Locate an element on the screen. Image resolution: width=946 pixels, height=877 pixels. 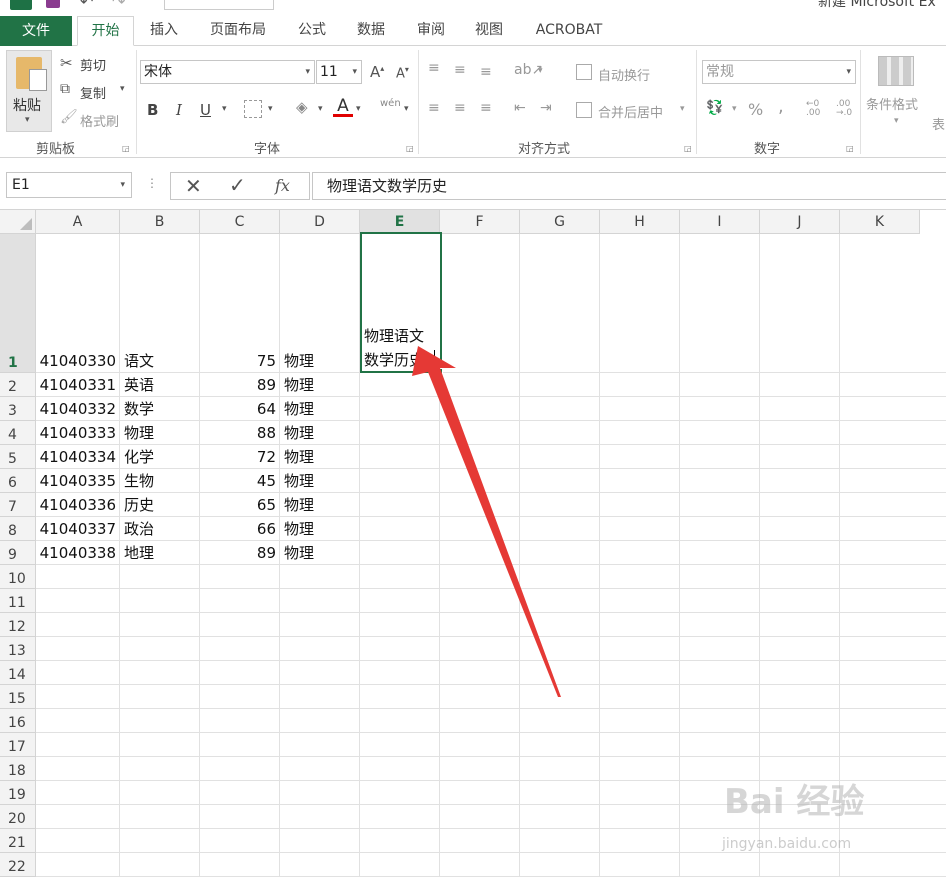
cell-b6: 生物 is located at coordinates (160, 481).